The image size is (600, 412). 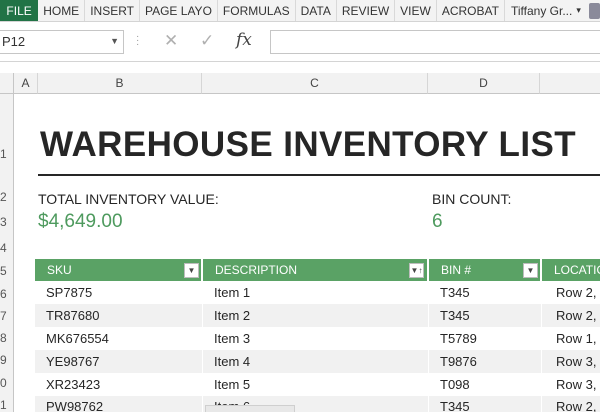 I want to click on cell-sku: TR87680, so click(x=72, y=315).